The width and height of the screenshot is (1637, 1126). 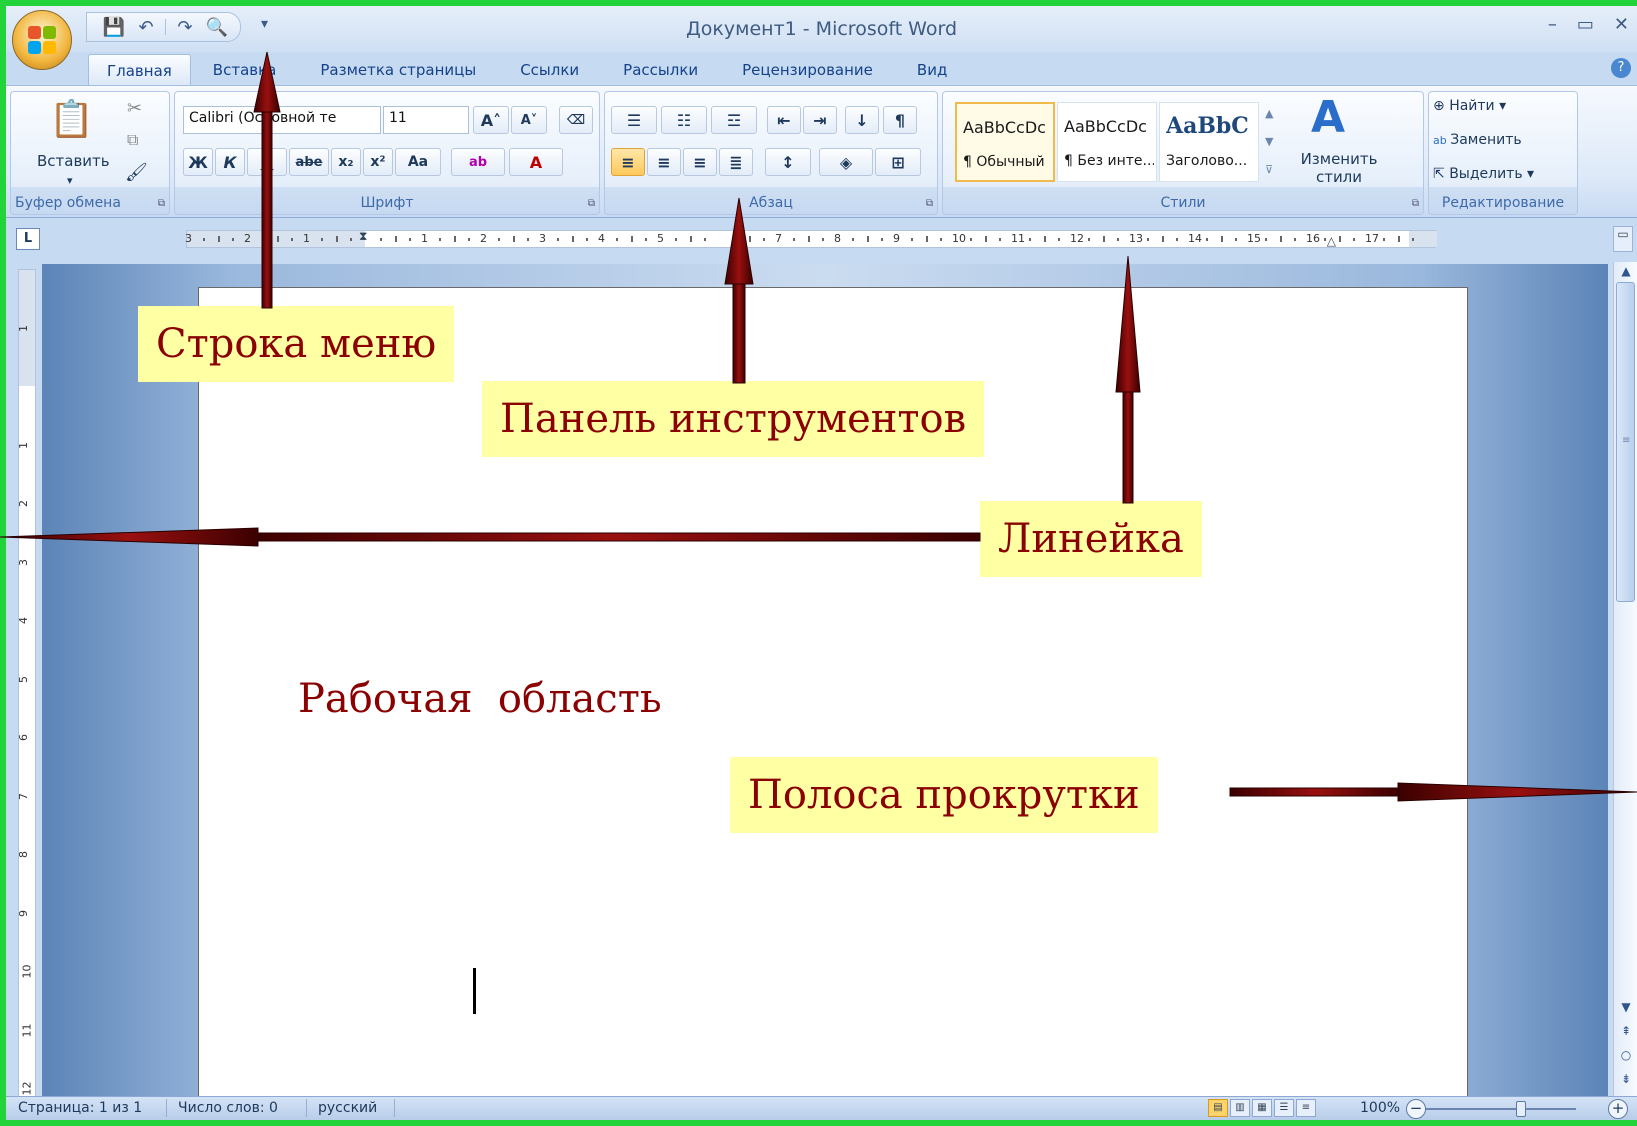 I want to click on replace-icon: ab, so click(x=1442, y=140).